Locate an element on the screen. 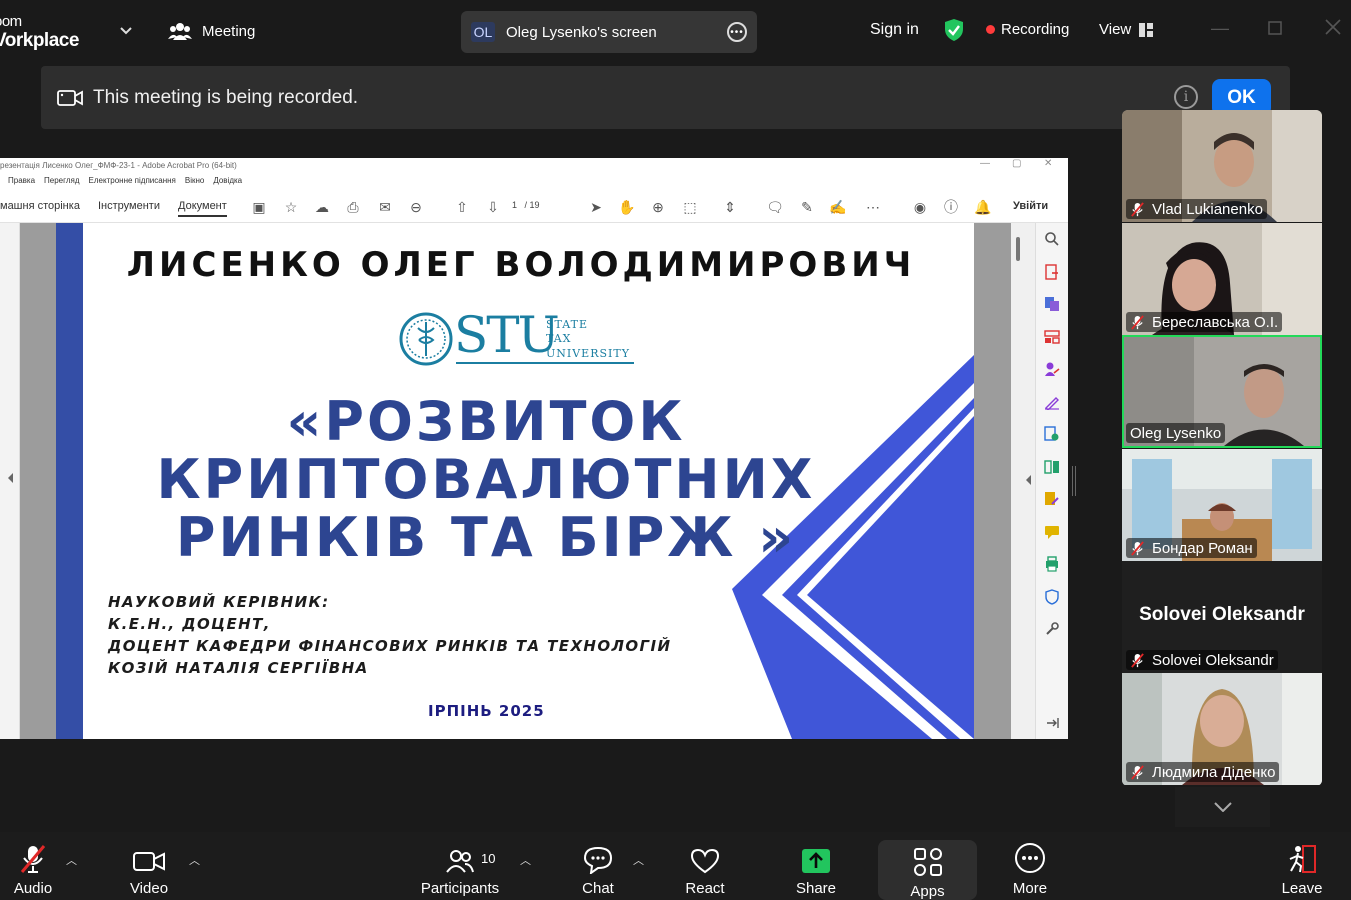  participants-button: Participants is located at coordinates (460, 866).